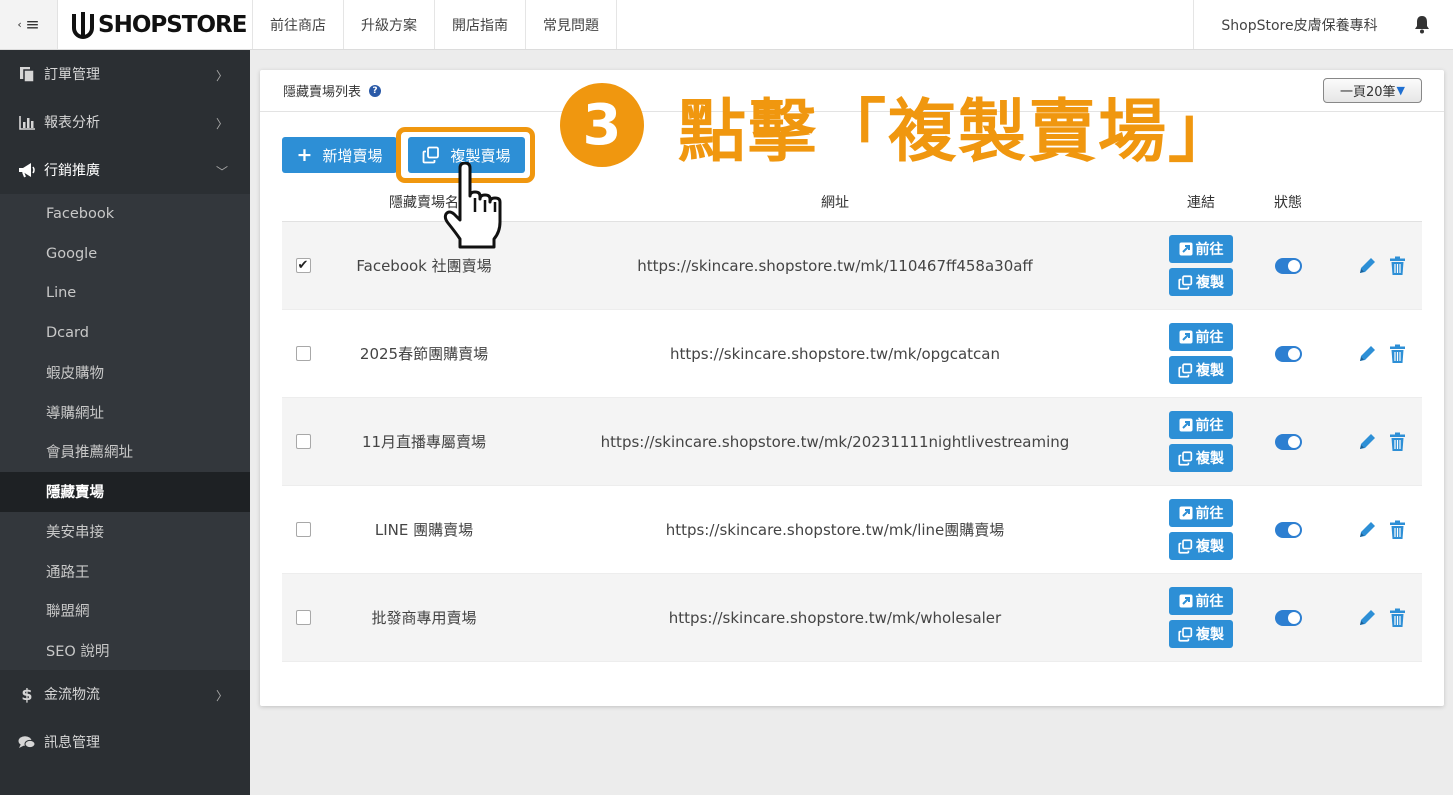 The image size is (1453, 795). I want to click on sidebar-item-messages: 訊息管理, so click(125, 742).